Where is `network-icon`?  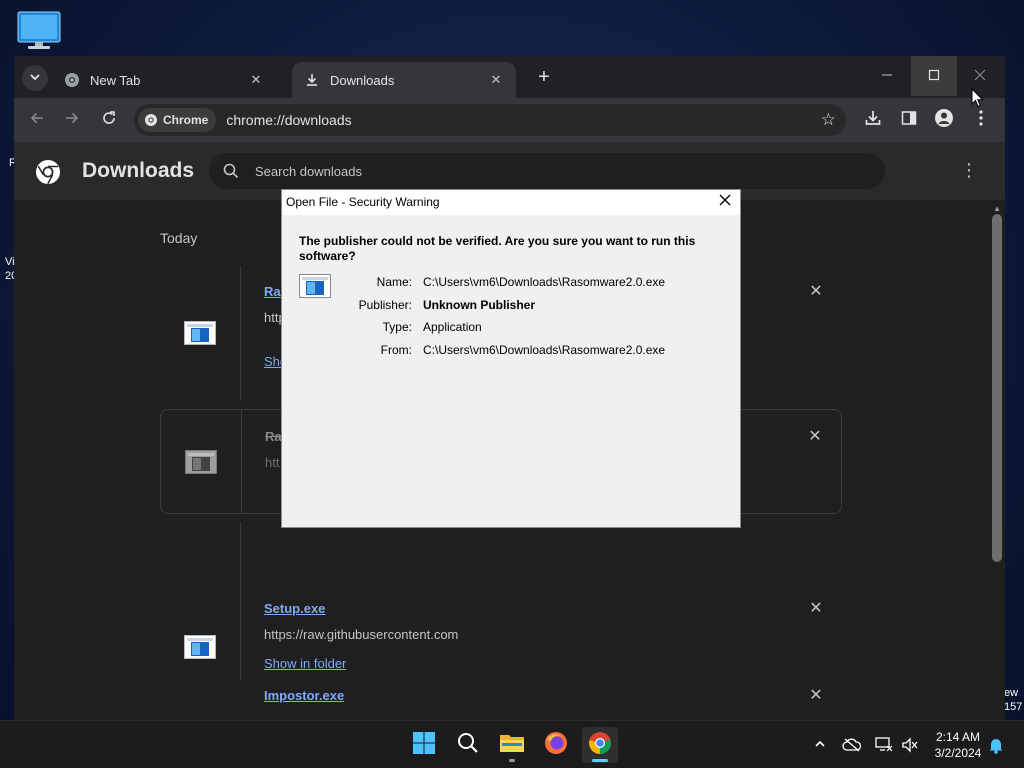
network-icon is located at coordinates (884, 745).